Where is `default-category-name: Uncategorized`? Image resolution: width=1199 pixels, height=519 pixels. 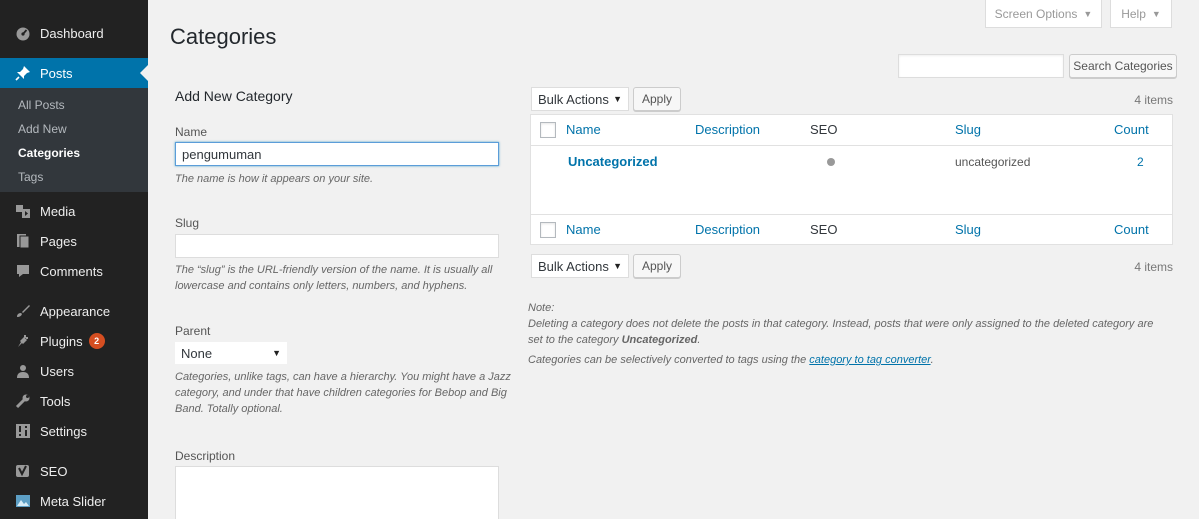 default-category-name: Uncategorized is located at coordinates (659, 340).